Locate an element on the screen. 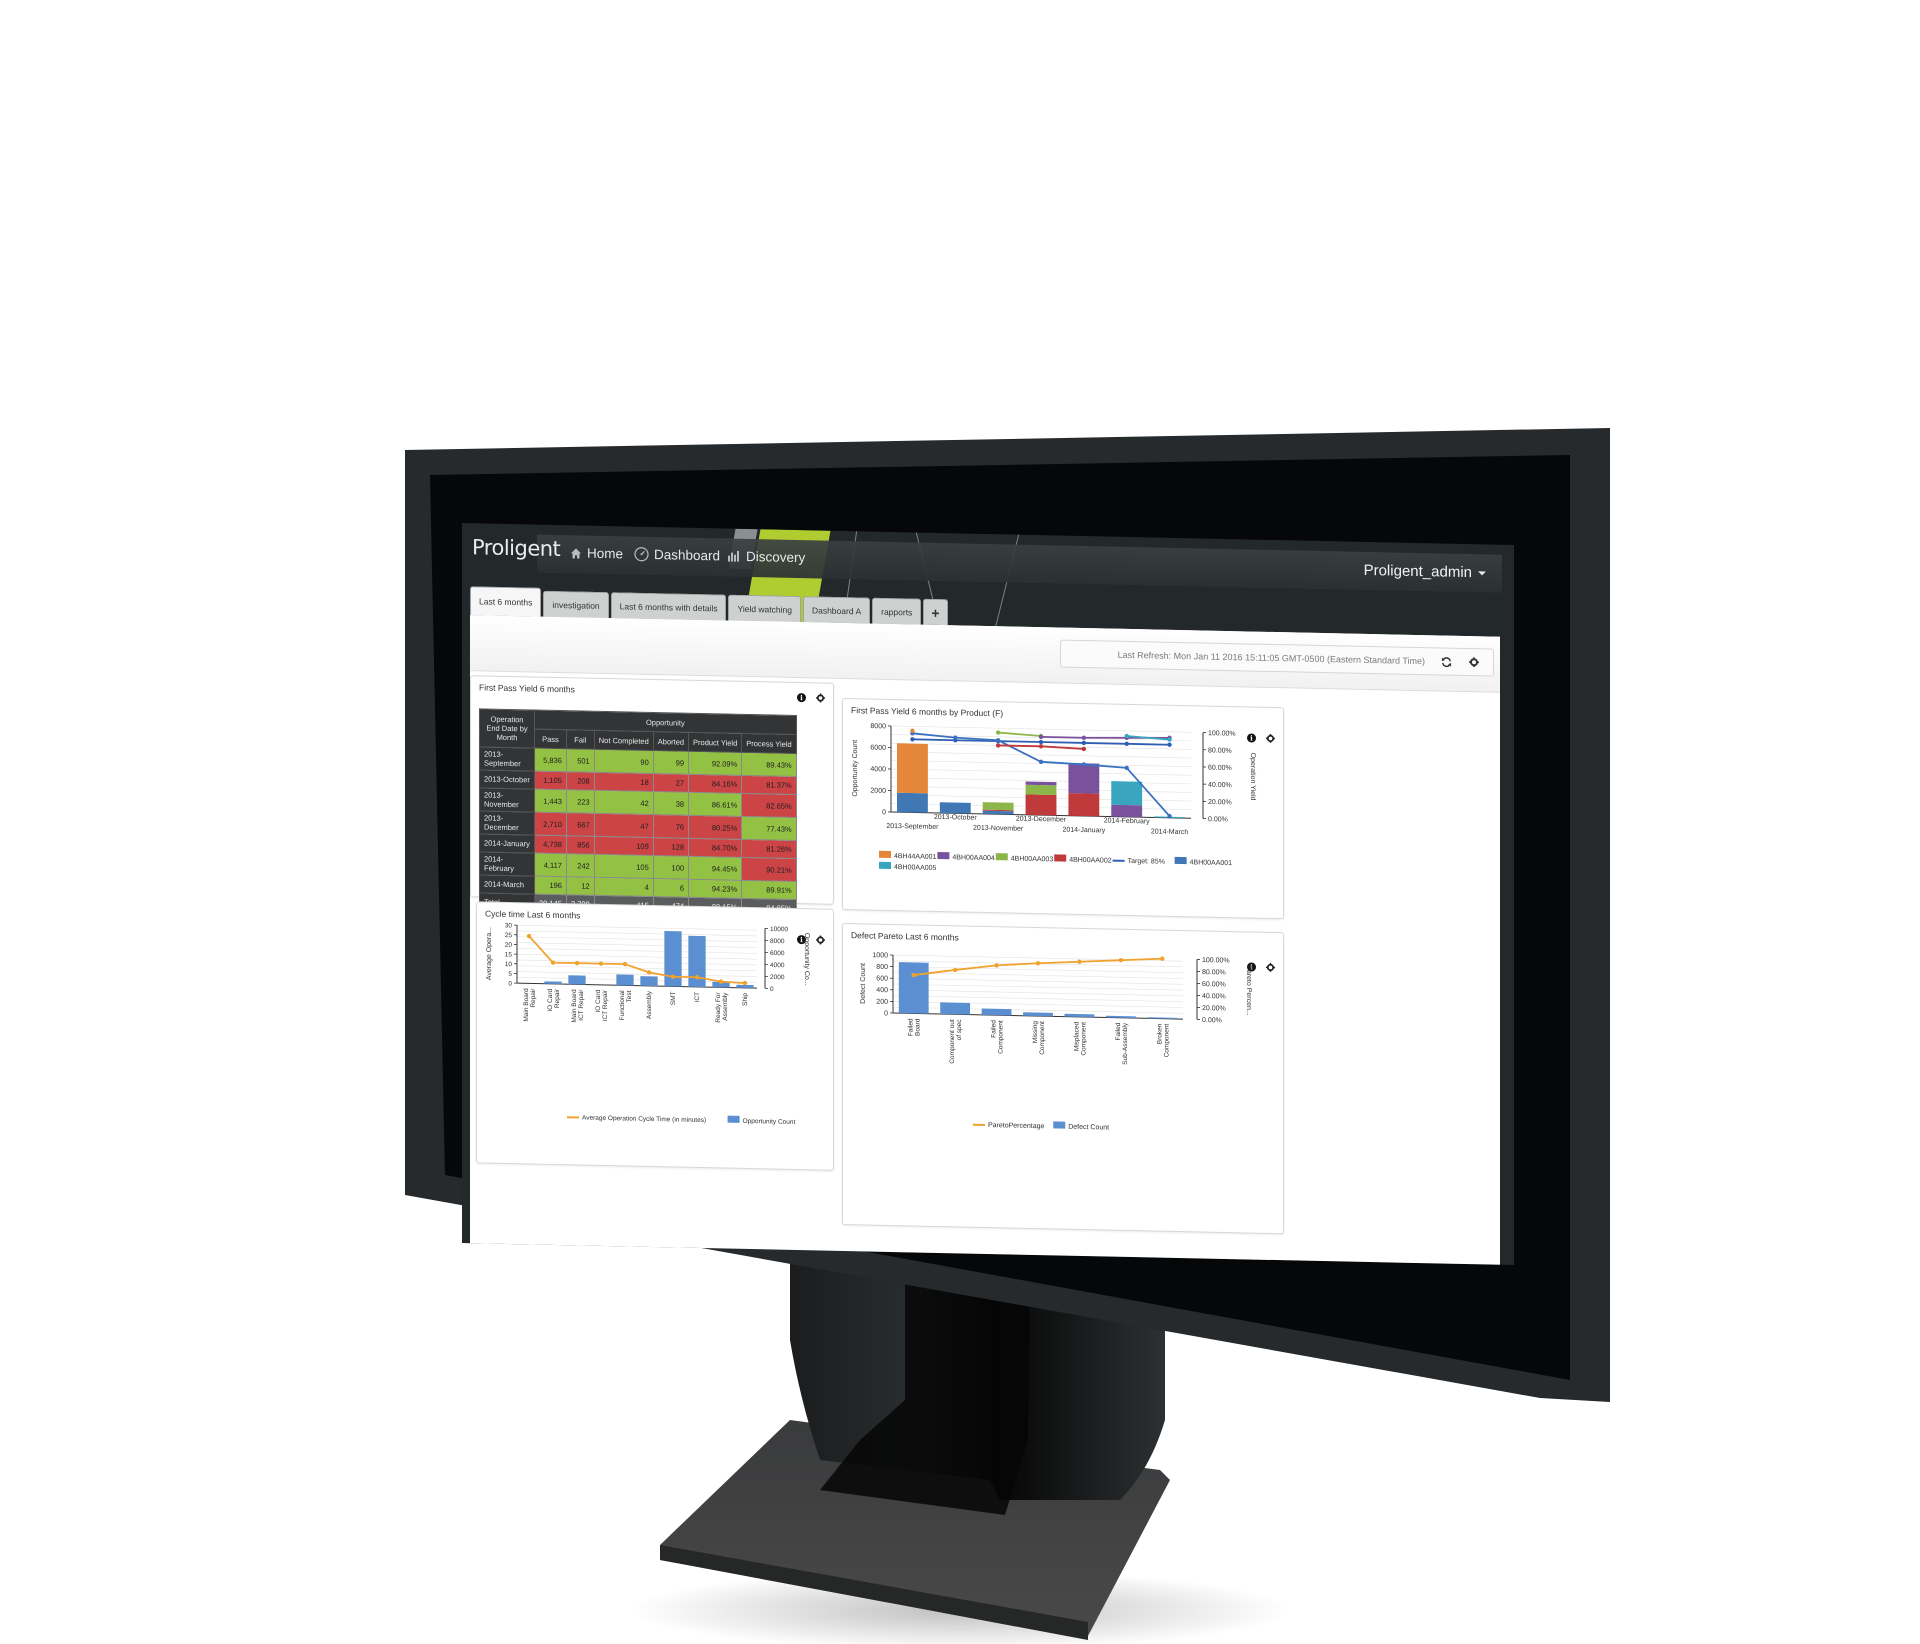  row-label: 2013-October is located at coordinates (507, 779).